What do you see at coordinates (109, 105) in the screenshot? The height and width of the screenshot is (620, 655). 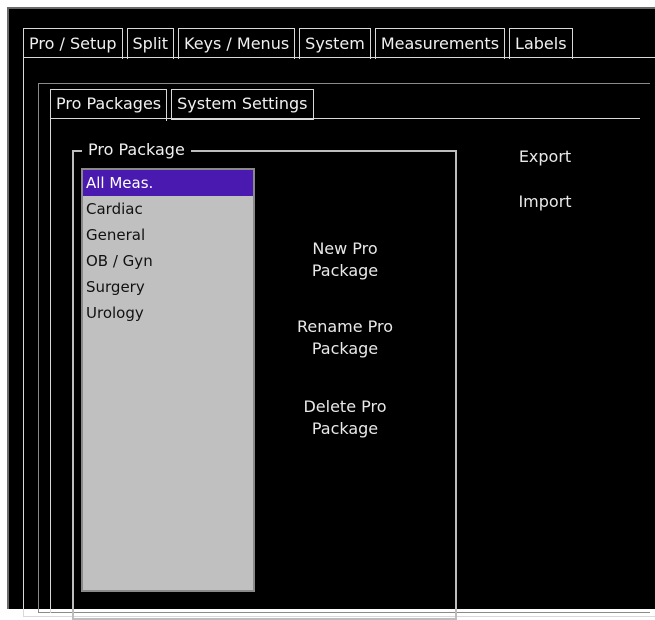 I see `tab-pro-packages: Pro Packages` at bounding box center [109, 105].